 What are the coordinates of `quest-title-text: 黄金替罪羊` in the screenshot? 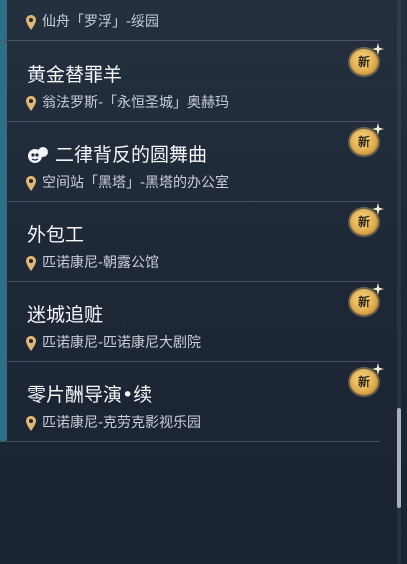 It's located at (75, 75).